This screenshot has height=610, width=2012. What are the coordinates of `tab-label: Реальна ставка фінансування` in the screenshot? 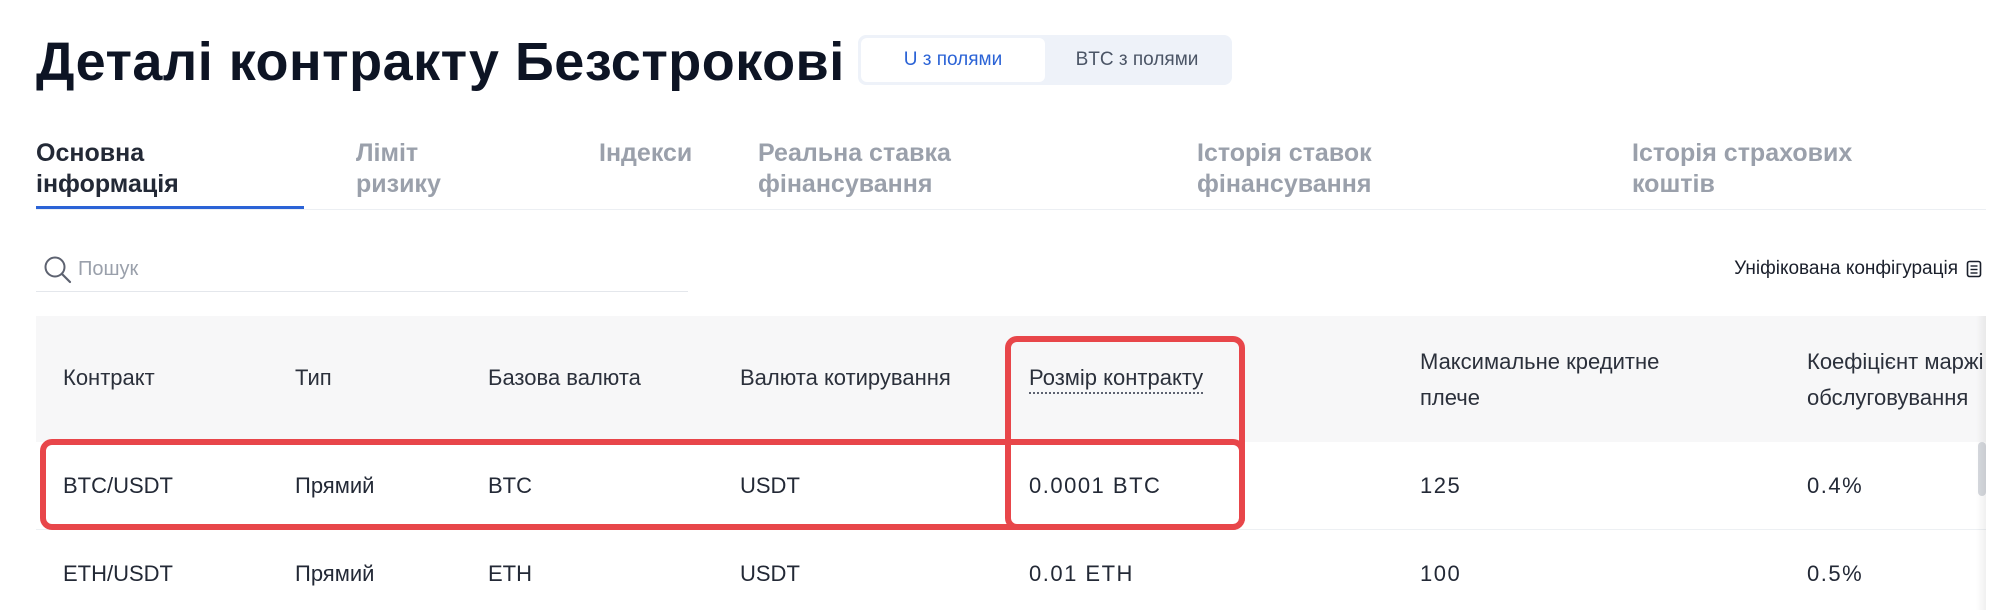 It's located at (854, 168).